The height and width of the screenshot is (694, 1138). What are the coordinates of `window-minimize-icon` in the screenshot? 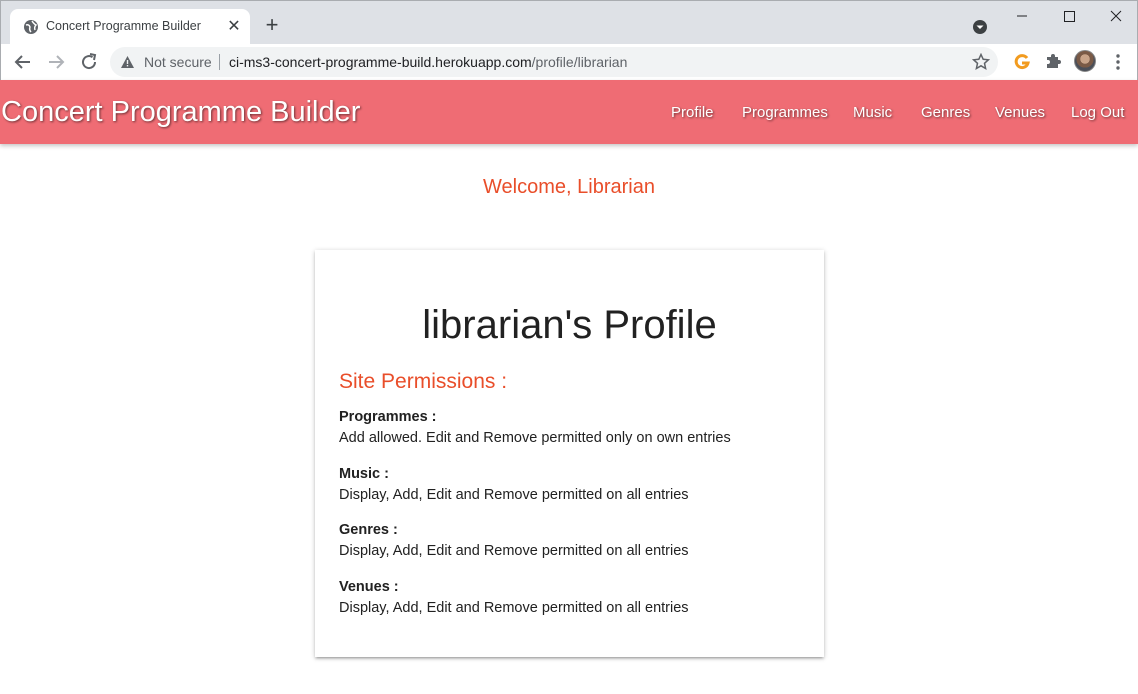 It's located at (1022, 16).